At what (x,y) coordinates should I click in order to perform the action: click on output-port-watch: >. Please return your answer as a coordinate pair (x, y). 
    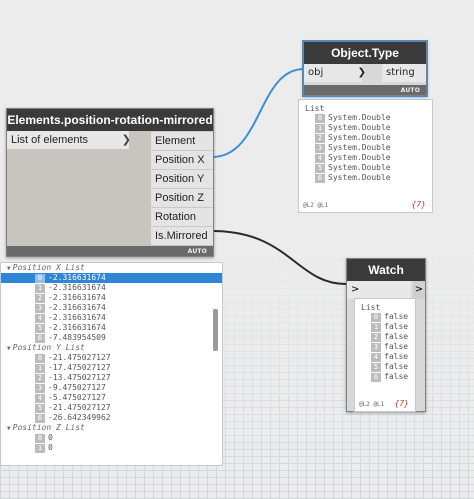
    Looking at the image, I should click on (419, 290).